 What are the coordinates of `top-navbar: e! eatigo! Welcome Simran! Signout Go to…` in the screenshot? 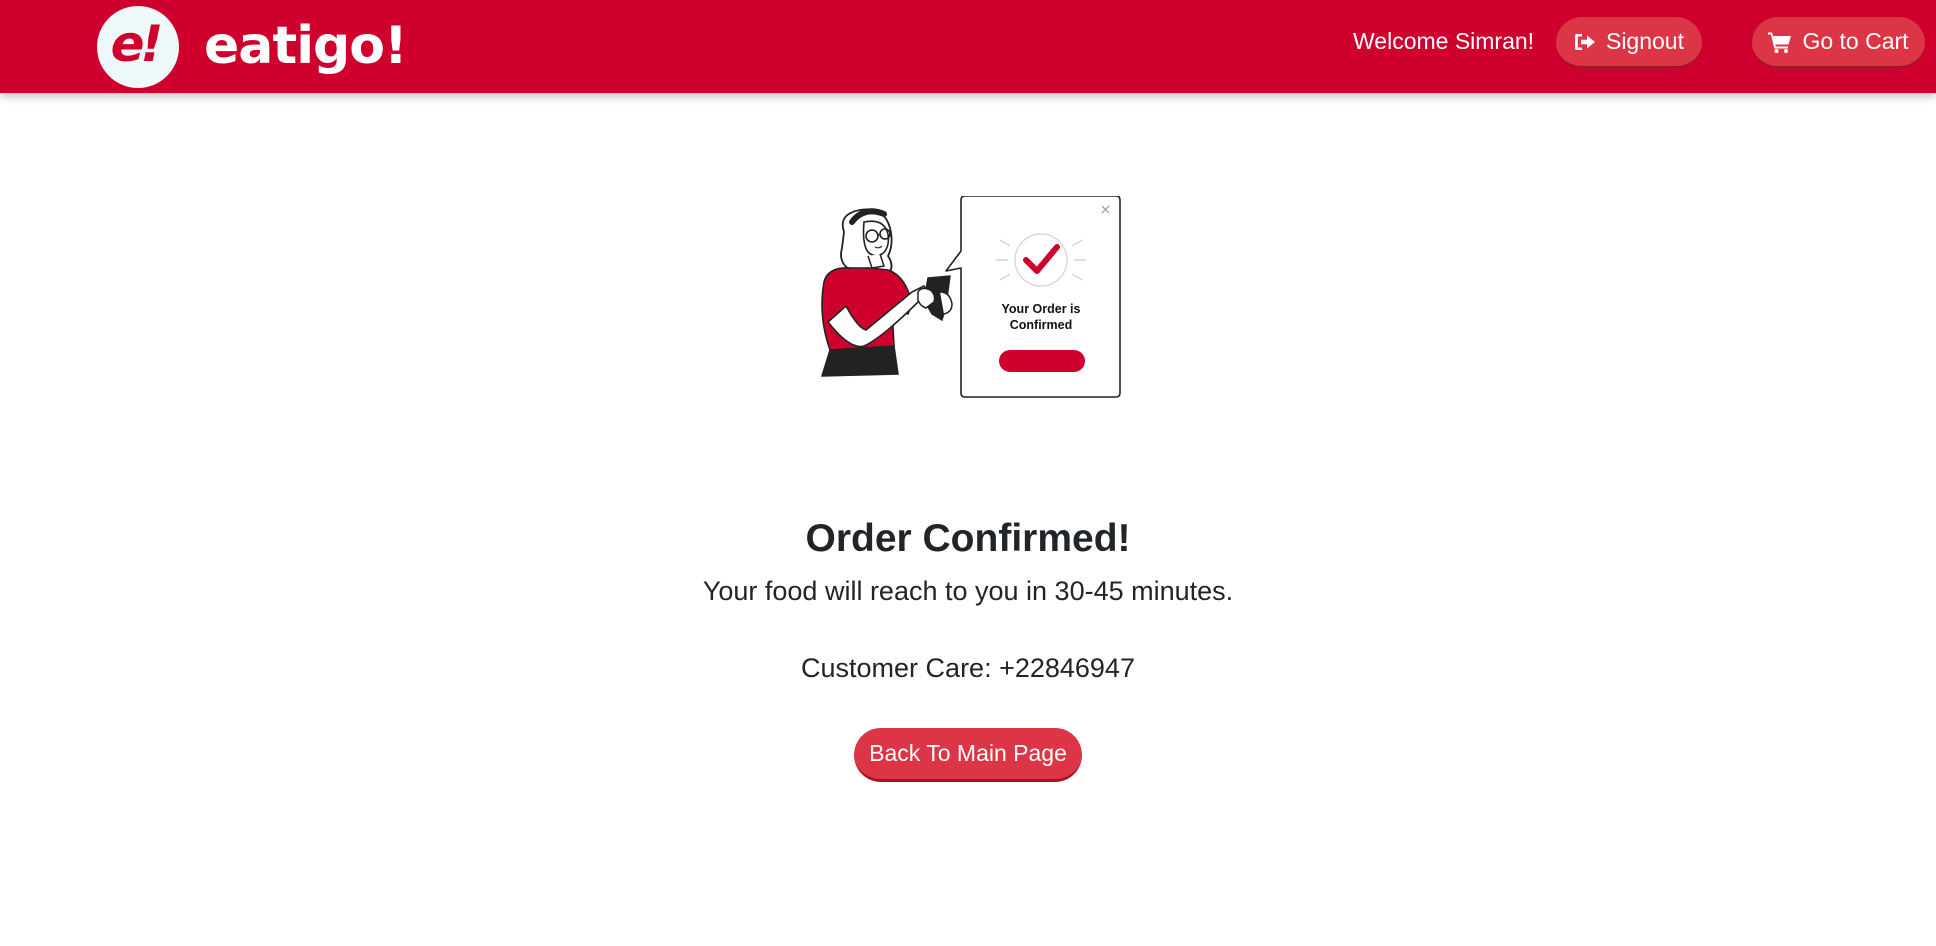 It's located at (968, 46).